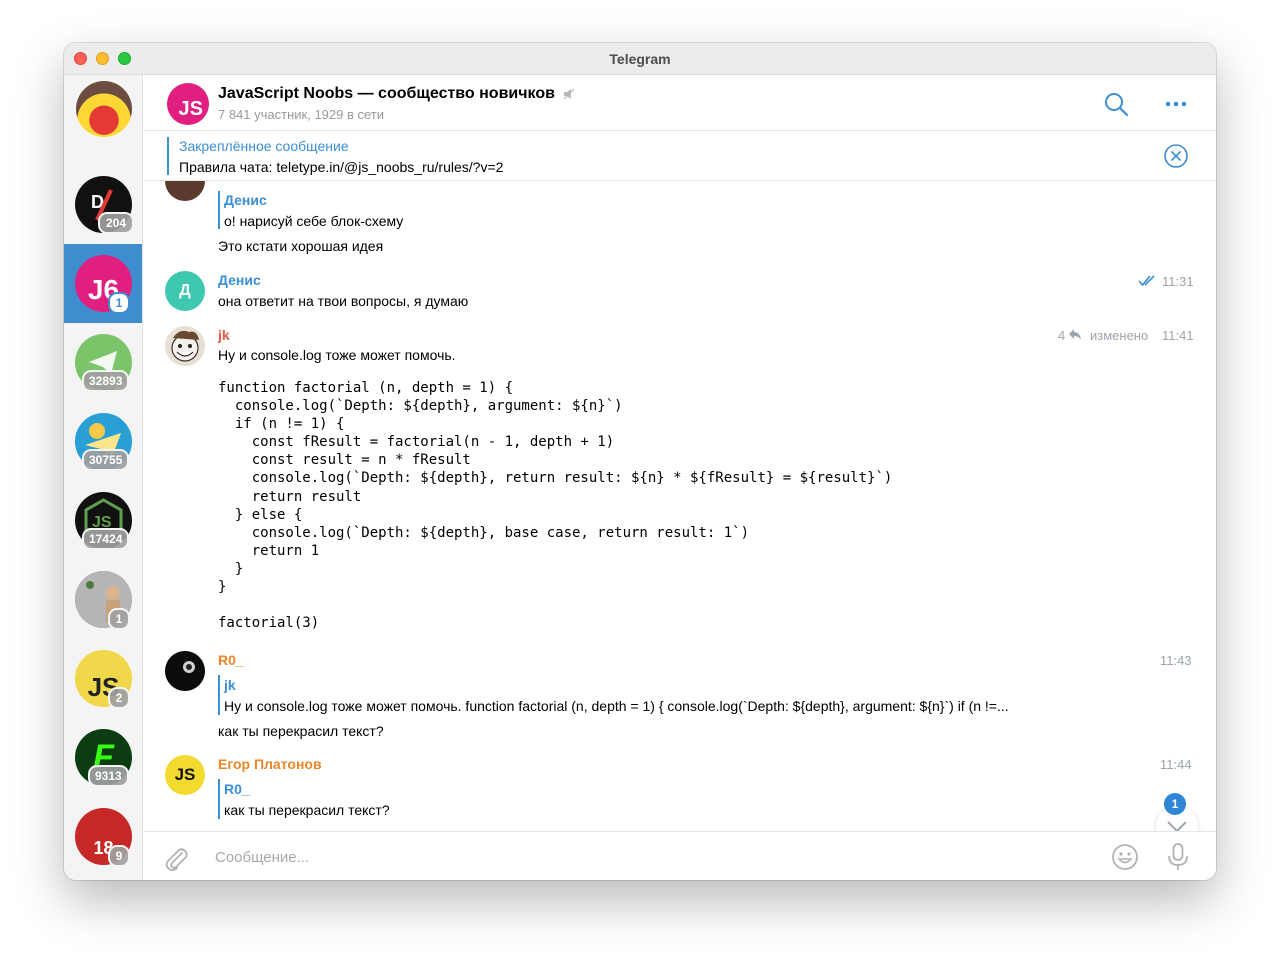  What do you see at coordinates (185, 291) in the screenshot?
I see `user-avatar: Д` at bounding box center [185, 291].